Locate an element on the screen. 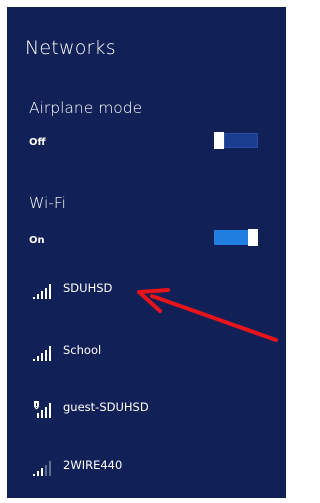  network-item-guest-sduhsd: guest-SDUHSD is located at coordinates (144, 410).